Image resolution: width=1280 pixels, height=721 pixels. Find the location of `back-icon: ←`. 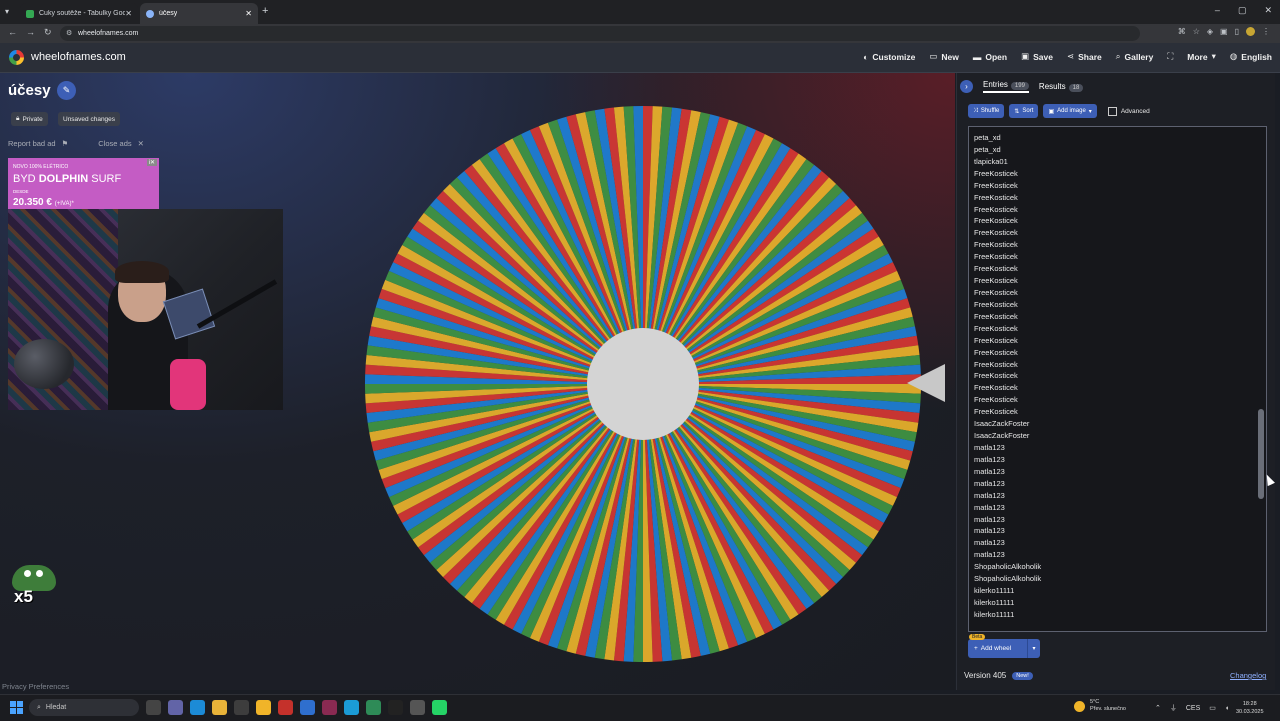

back-icon: ← is located at coordinates (12, 32).